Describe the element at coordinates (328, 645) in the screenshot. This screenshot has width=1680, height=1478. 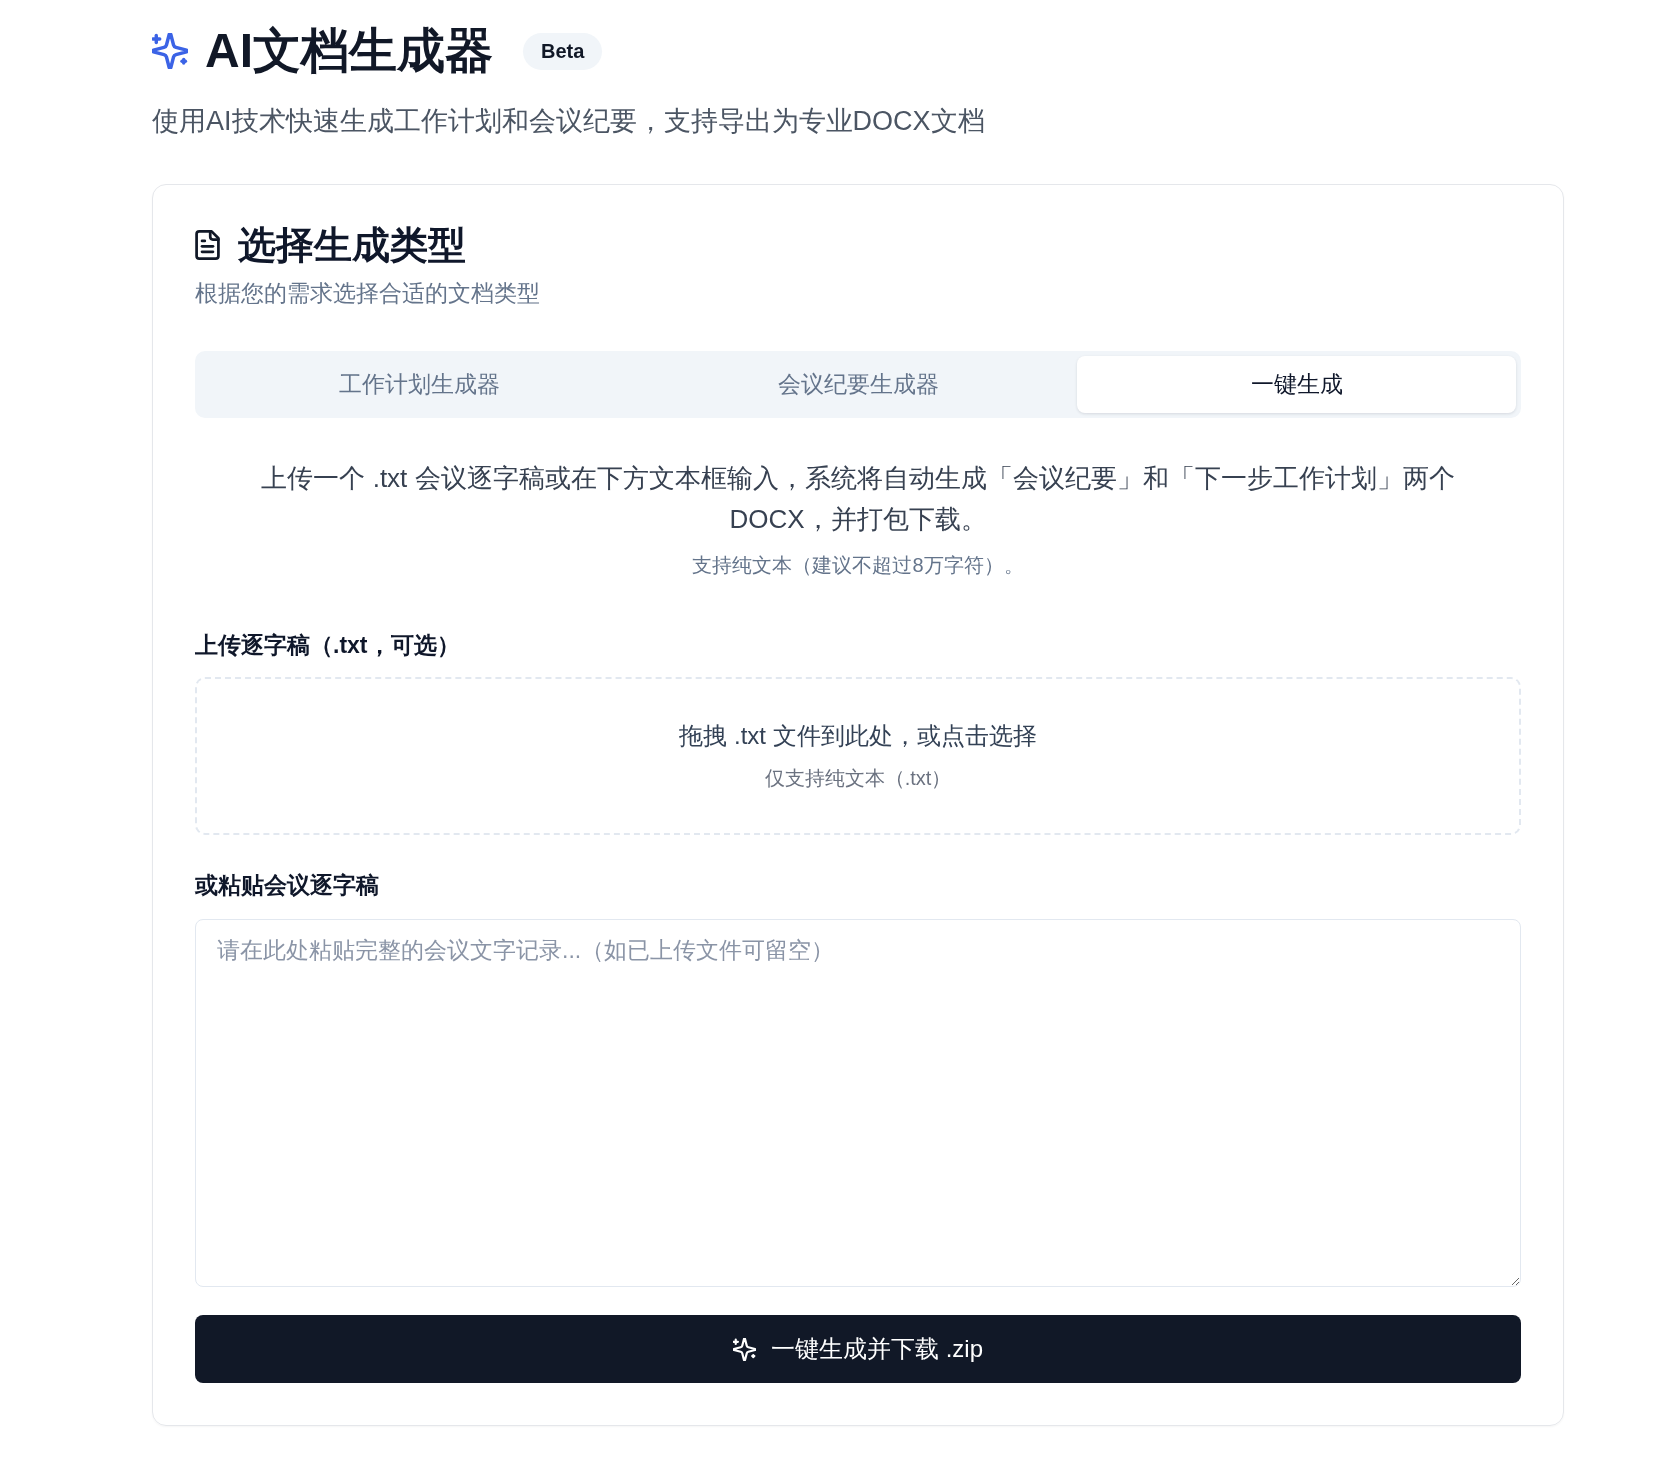
I see `upload-label: 上传逐字稿（.txt，可选）` at that location.